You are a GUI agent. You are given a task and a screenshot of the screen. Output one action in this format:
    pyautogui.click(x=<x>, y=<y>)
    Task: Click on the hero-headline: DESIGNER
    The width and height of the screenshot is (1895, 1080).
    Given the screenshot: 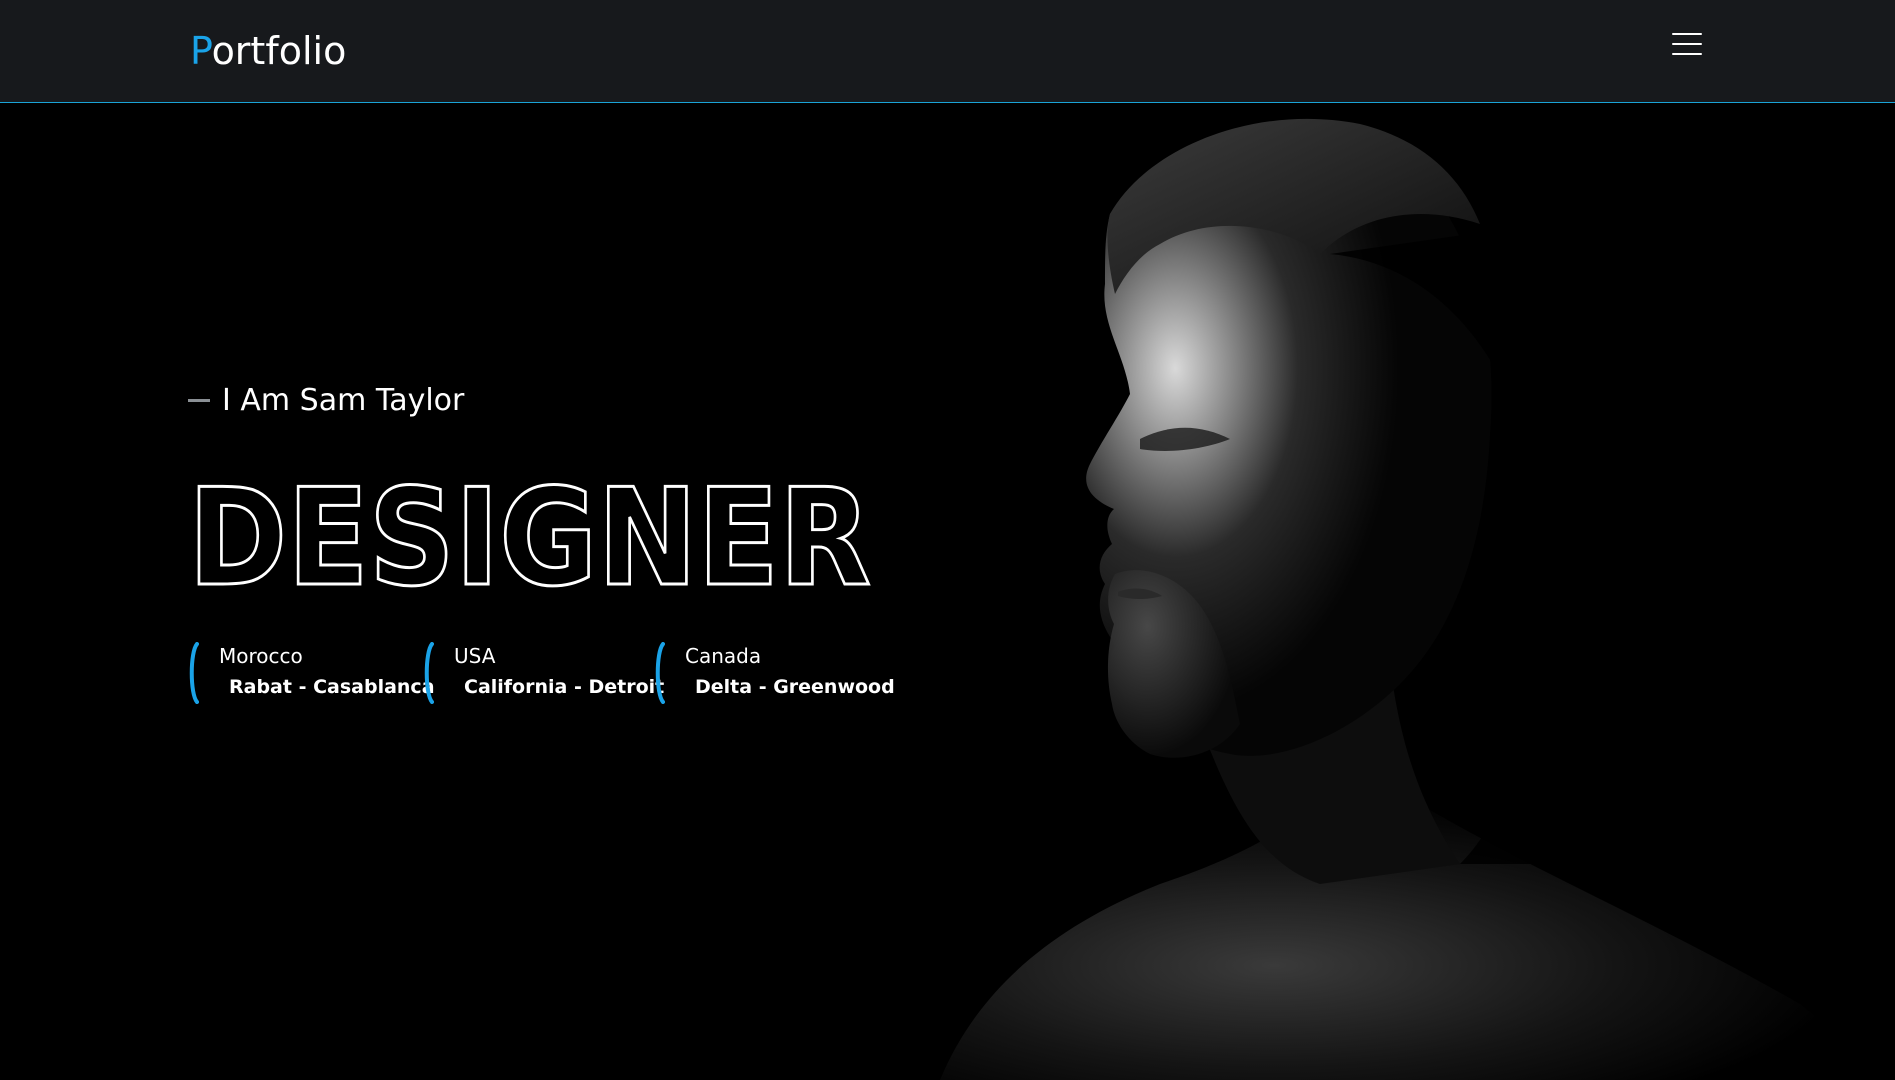 What is the action you would take?
    pyautogui.click(x=548, y=529)
    